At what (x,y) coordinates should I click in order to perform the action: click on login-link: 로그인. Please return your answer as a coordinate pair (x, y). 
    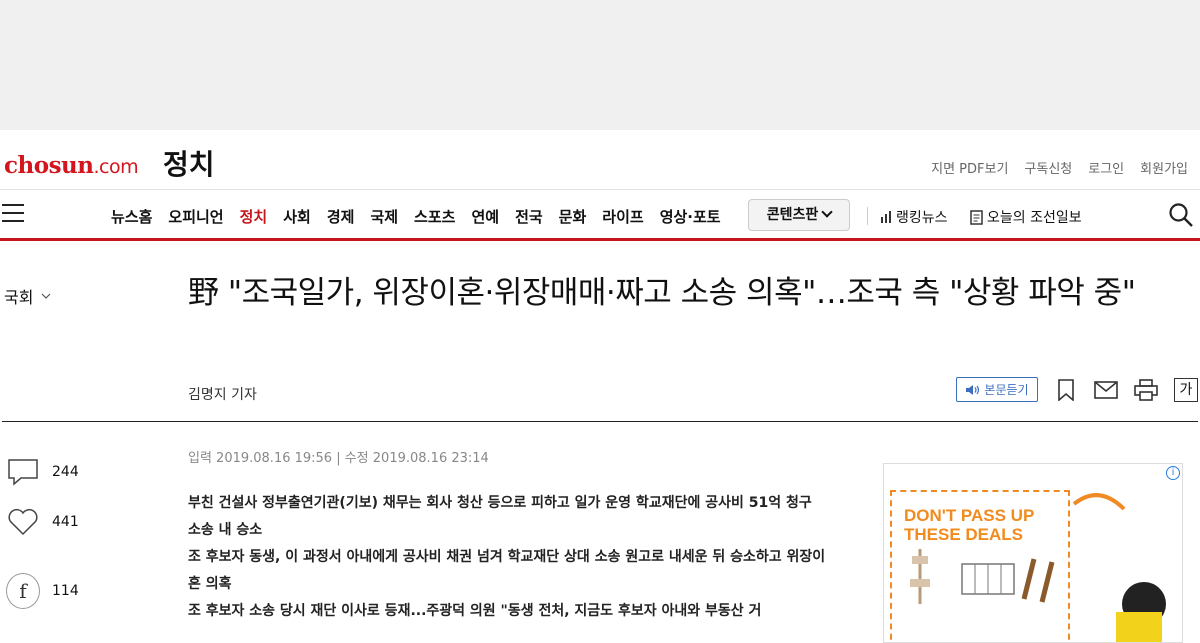
    Looking at the image, I should click on (1106, 167).